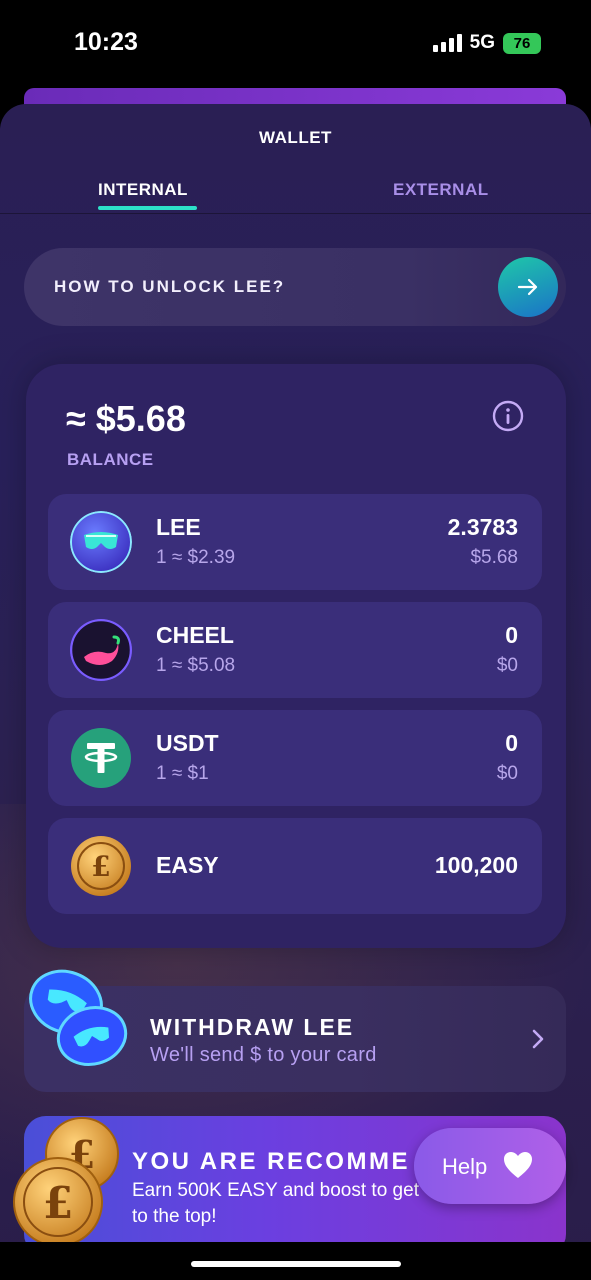 Image resolution: width=591 pixels, height=1280 pixels. What do you see at coordinates (538, 1039) in the screenshot?
I see `chevron-right-icon` at bounding box center [538, 1039].